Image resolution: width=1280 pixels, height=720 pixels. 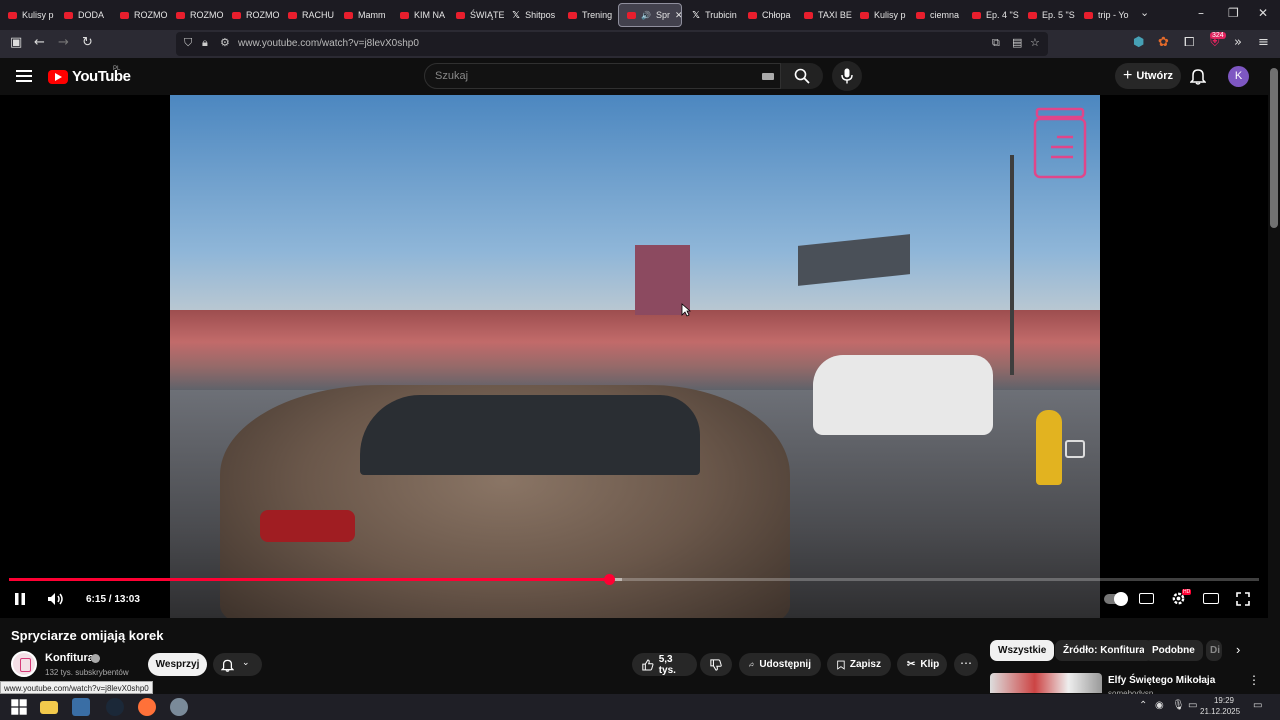 I want to click on steam-icon, so click(x=115, y=707).